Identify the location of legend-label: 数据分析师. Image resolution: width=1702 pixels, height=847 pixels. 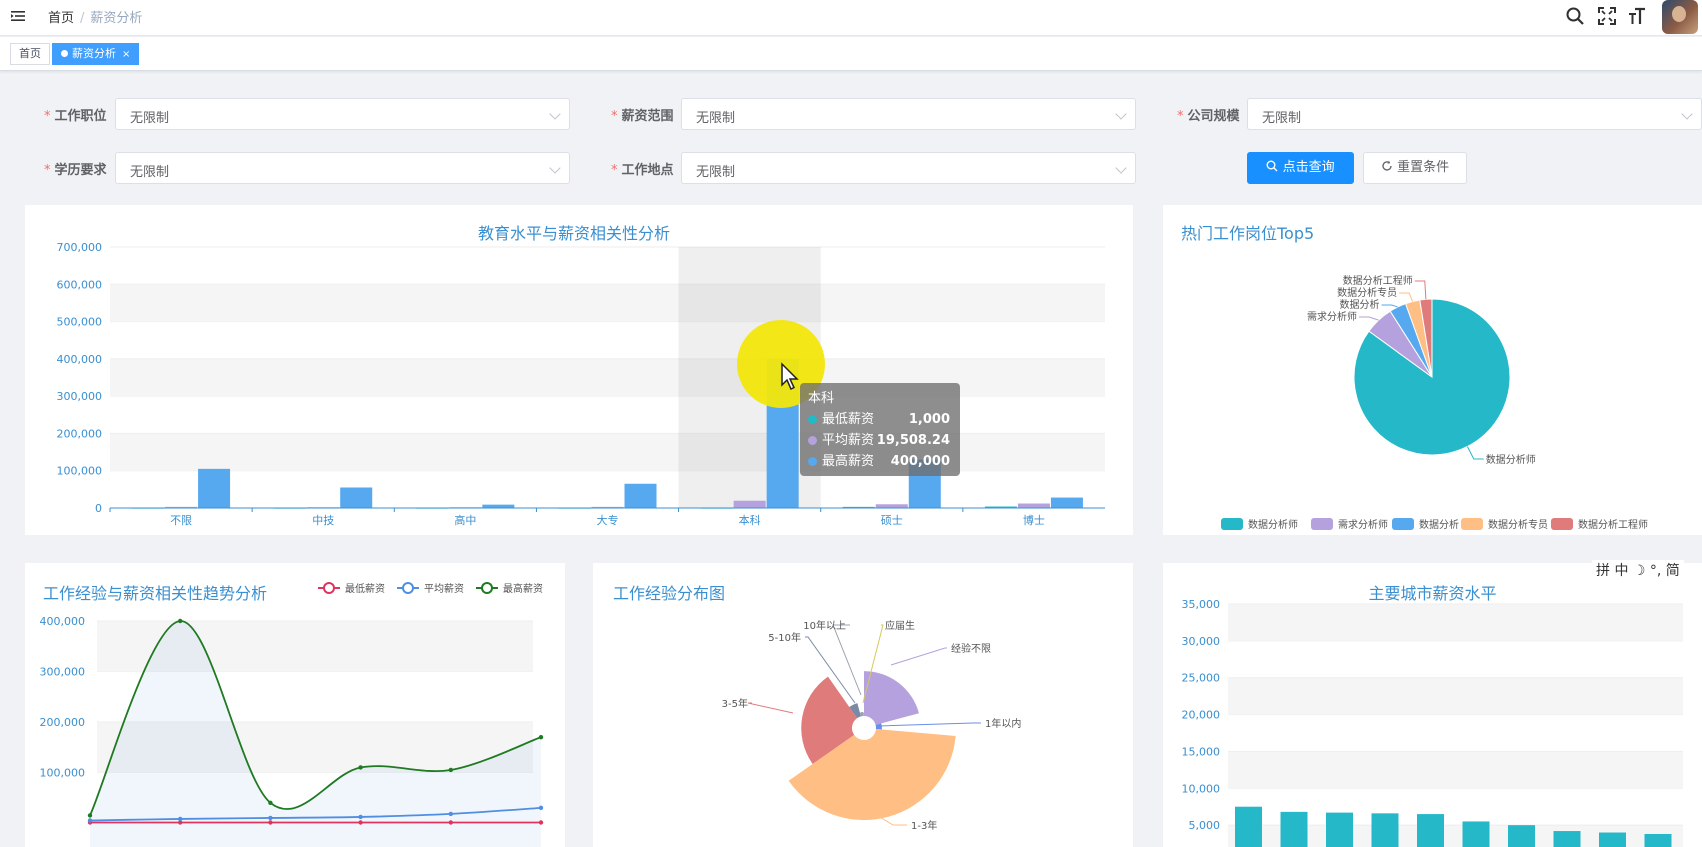
(1273, 524).